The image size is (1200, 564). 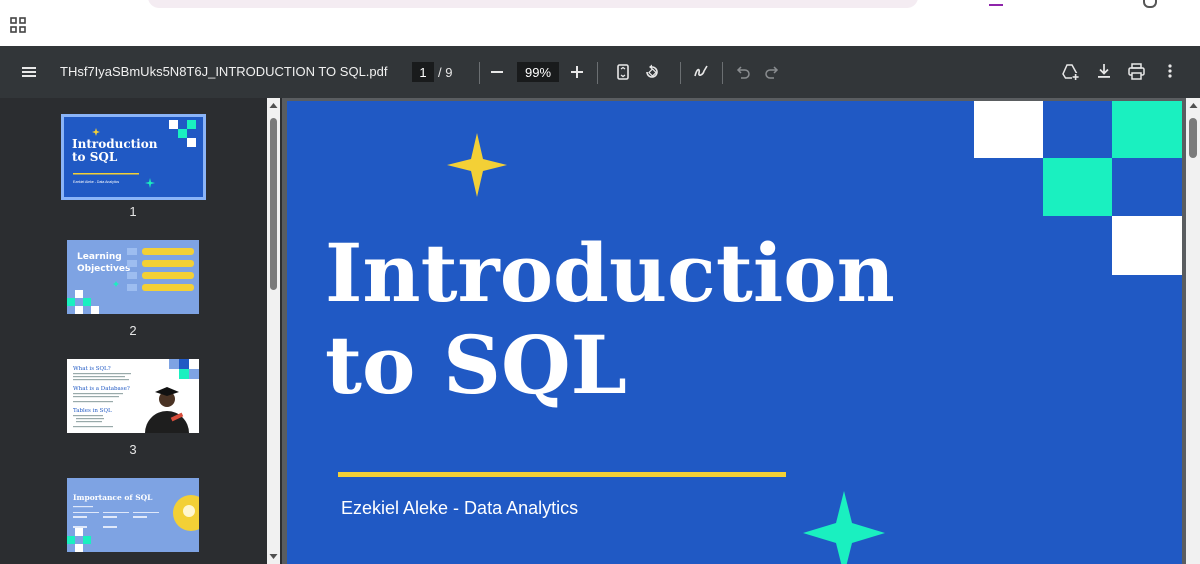 I want to click on fit-page-icon, so click(x=623, y=72).